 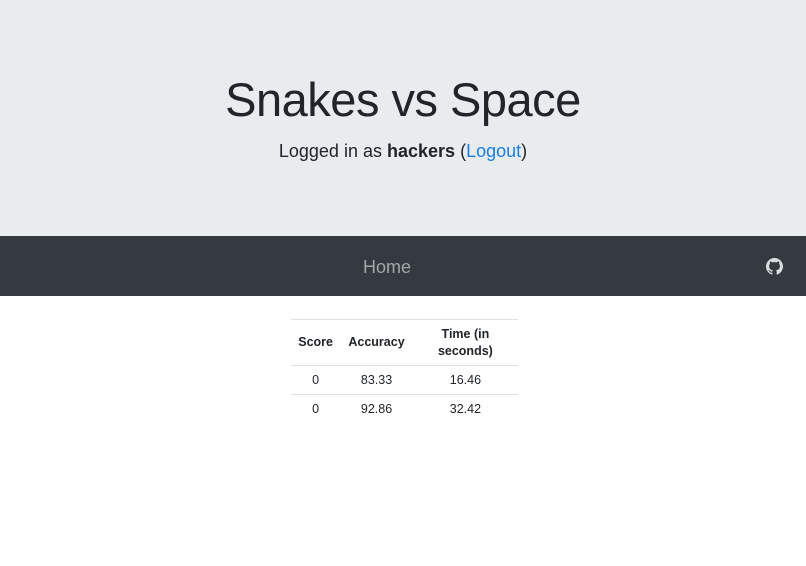 I want to click on column-header-score: Score, so click(x=316, y=342).